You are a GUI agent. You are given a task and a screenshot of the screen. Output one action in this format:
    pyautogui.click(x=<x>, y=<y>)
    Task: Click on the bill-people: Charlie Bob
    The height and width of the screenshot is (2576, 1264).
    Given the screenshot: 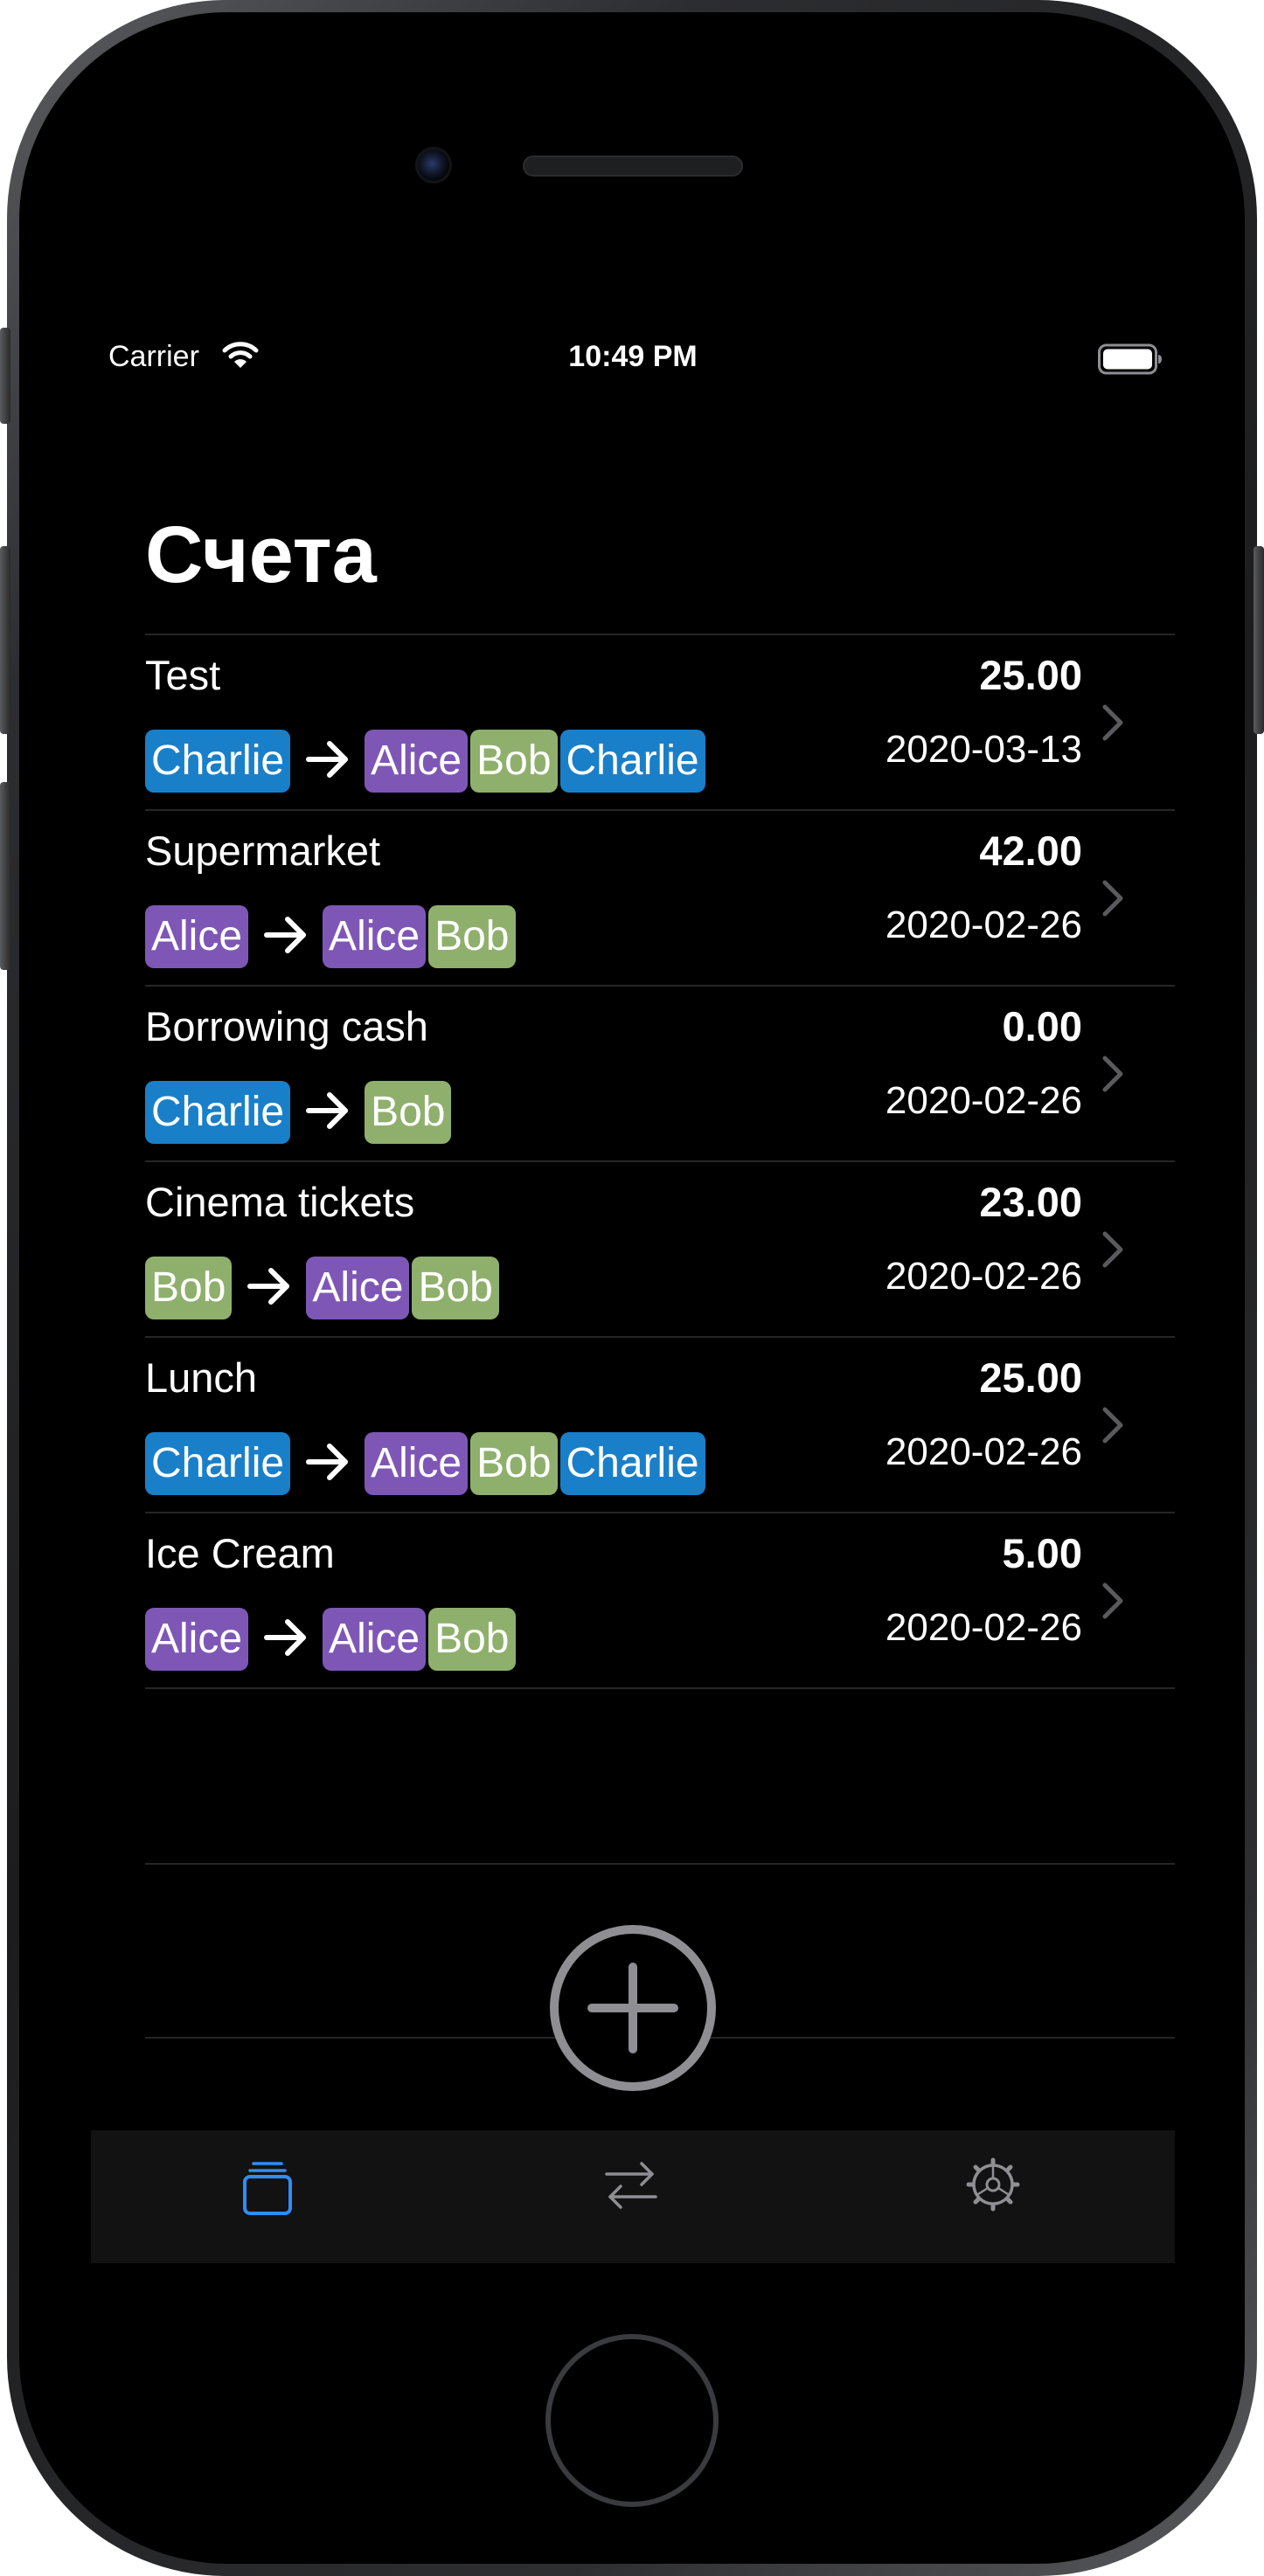 What is the action you would take?
    pyautogui.click(x=300, y=1112)
    